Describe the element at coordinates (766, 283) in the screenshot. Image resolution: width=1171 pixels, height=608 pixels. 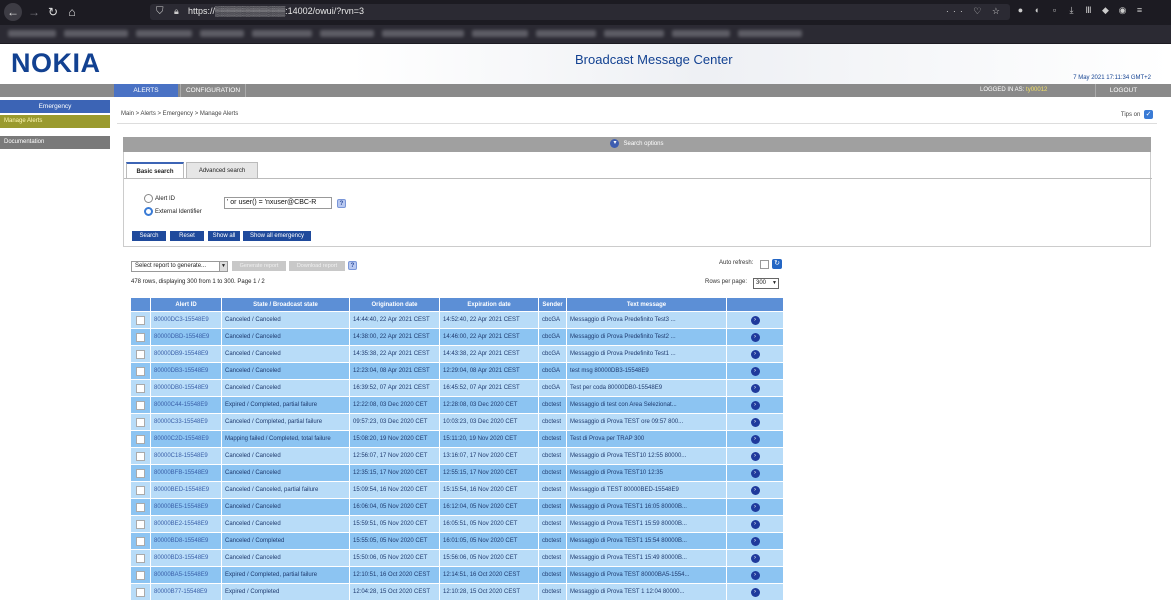
I see `rows-per-page-select: 300 ▼` at that location.